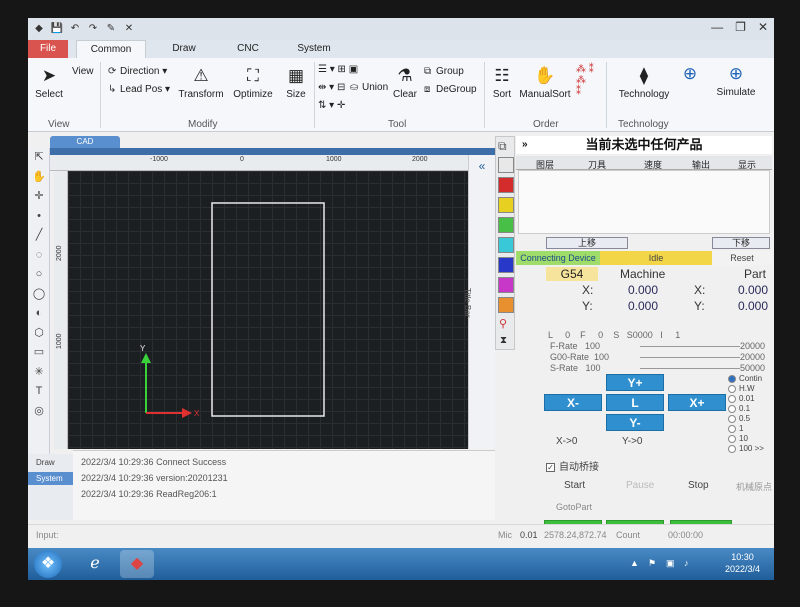 The height and width of the screenshot is (607, 800). What do you see at coordinates (635, 402) in the screenshot?
I see `jog-laser-button: L` at bounding box center [635, 402].